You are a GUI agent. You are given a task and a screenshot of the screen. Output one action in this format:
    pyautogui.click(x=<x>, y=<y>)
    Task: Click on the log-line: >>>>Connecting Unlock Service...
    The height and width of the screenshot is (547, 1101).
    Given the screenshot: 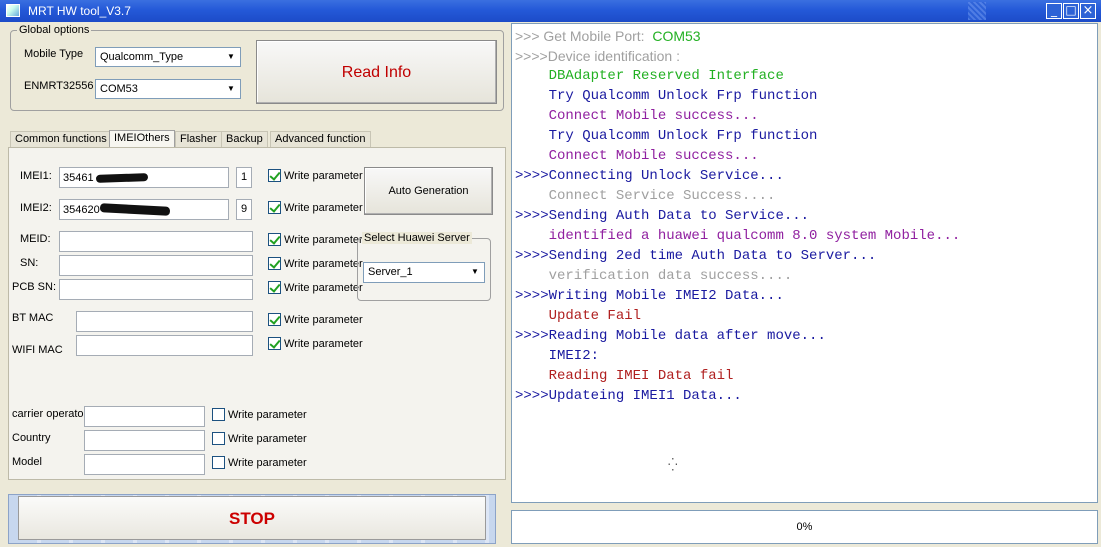 What is the action you would take?
    pyautogui.click(x=649, y=176)
    